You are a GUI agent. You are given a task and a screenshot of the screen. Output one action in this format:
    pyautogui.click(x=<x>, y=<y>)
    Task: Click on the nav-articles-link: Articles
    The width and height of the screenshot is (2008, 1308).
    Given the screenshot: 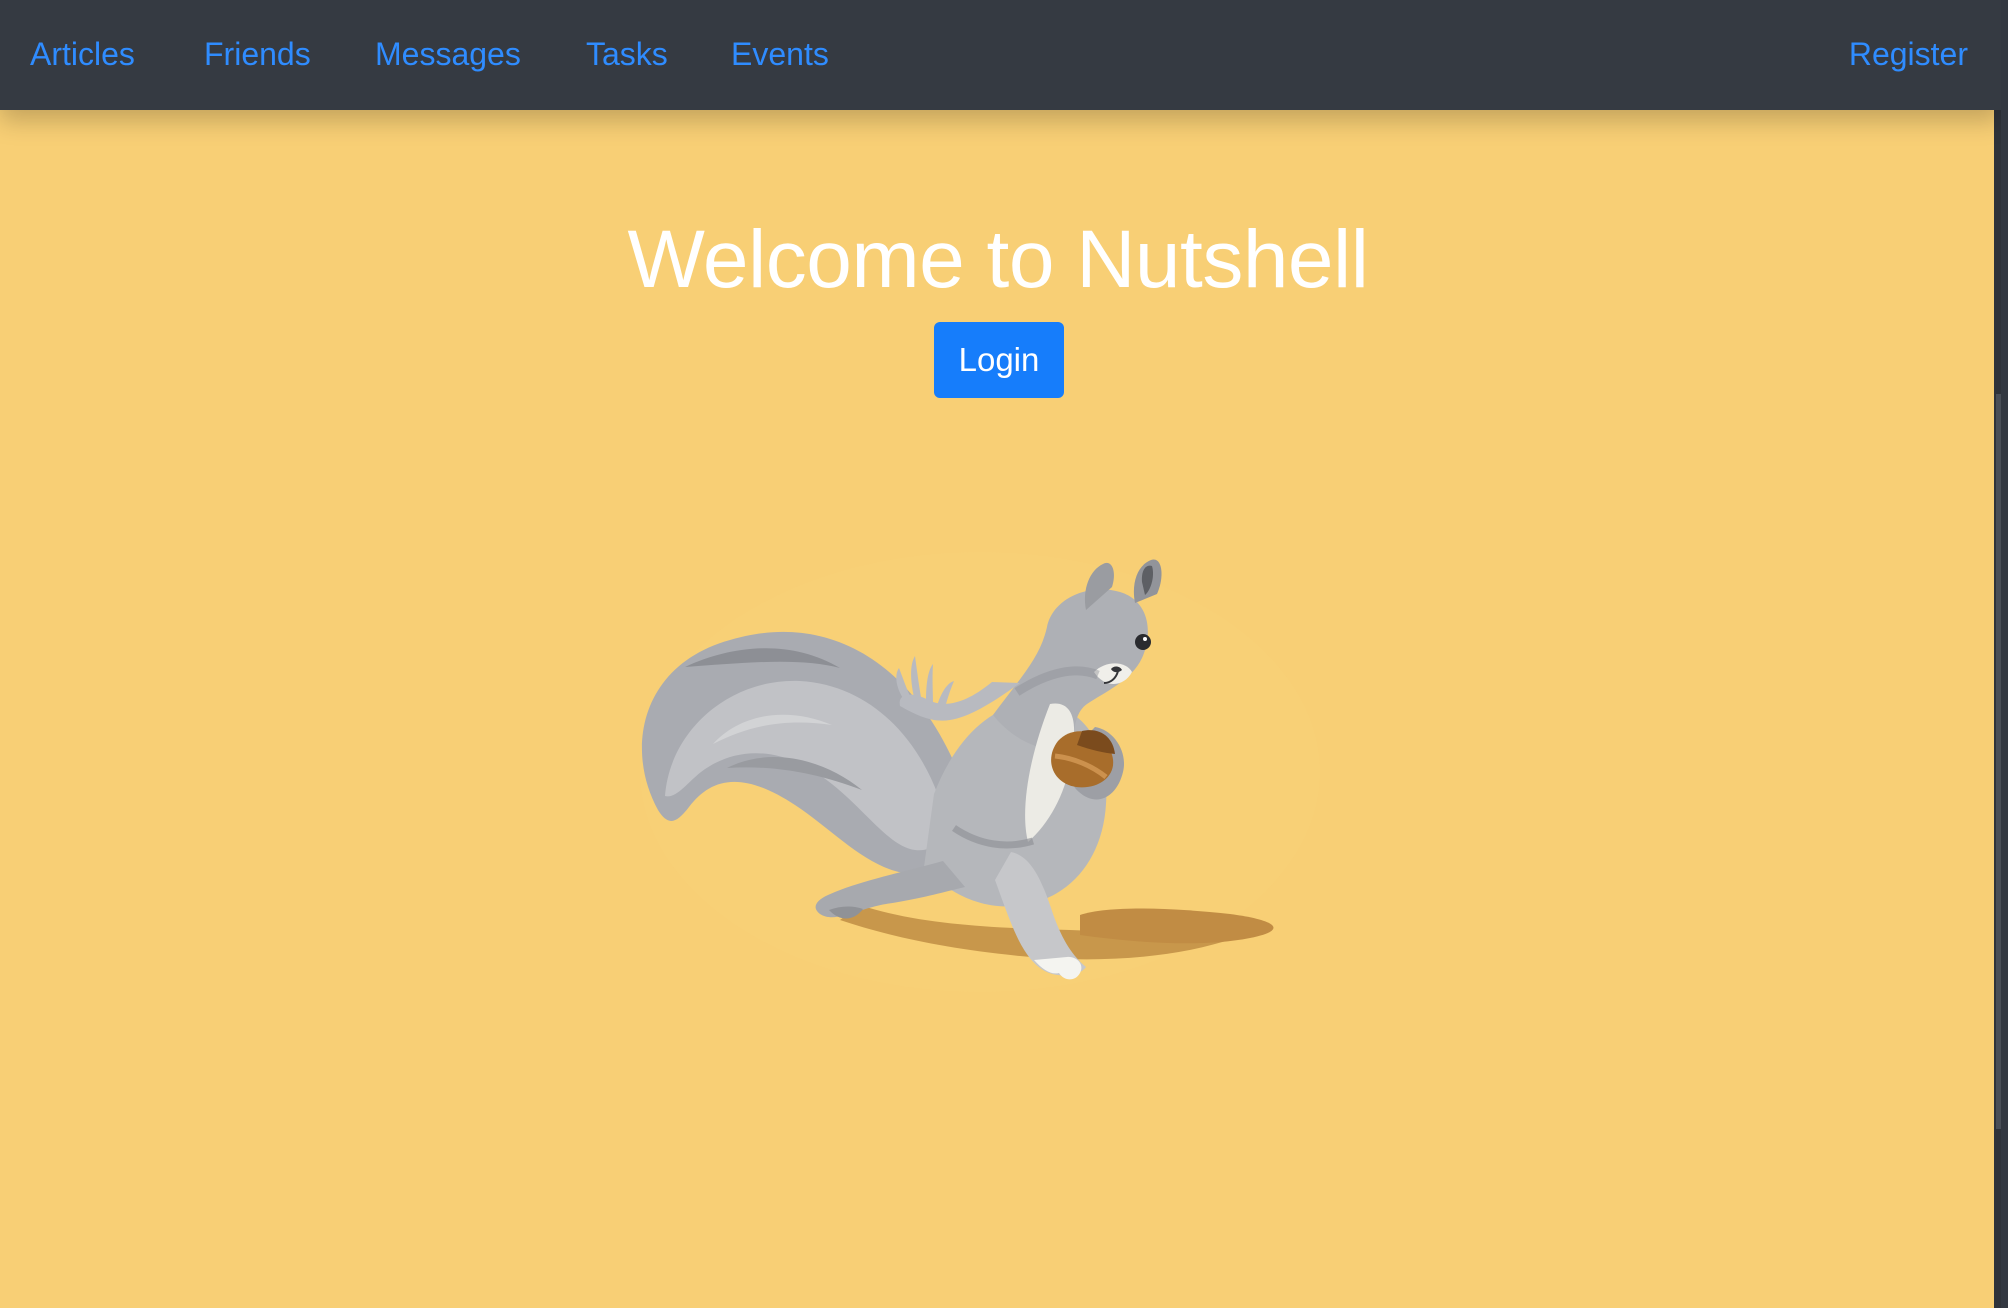 What is the action you would take?
    pyautogui.click(x=82, y=54)
    